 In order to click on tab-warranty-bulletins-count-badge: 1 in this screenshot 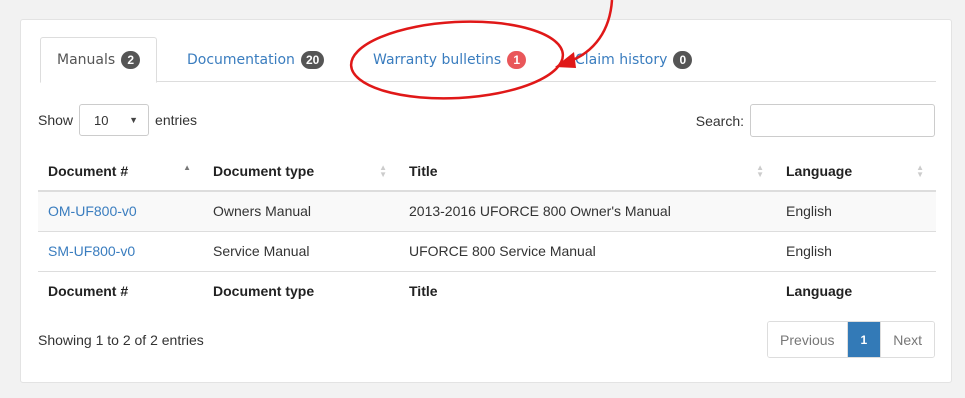, I will do `click(517, 59)`.